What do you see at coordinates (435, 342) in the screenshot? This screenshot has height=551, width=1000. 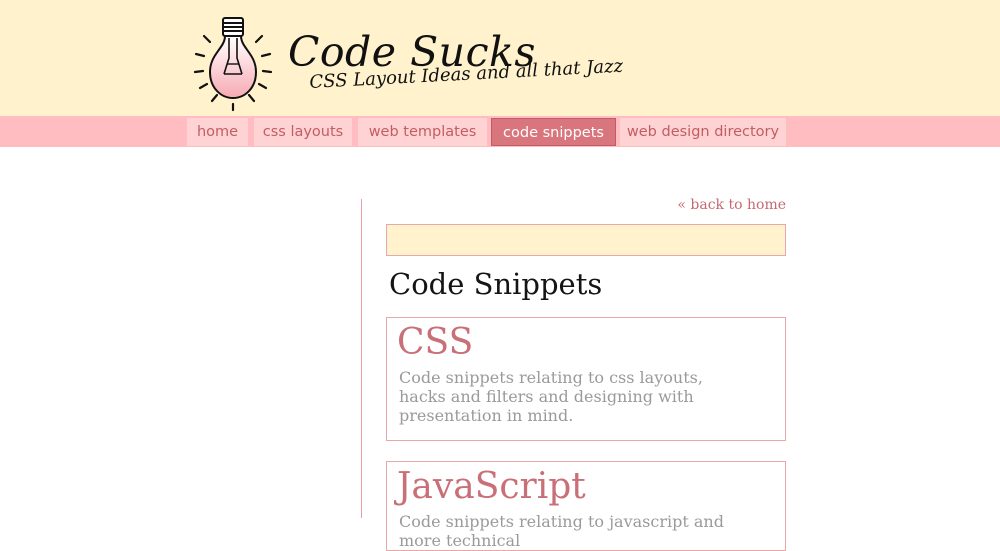 I see `card-title: CSS` at bounding box center [435, 342].